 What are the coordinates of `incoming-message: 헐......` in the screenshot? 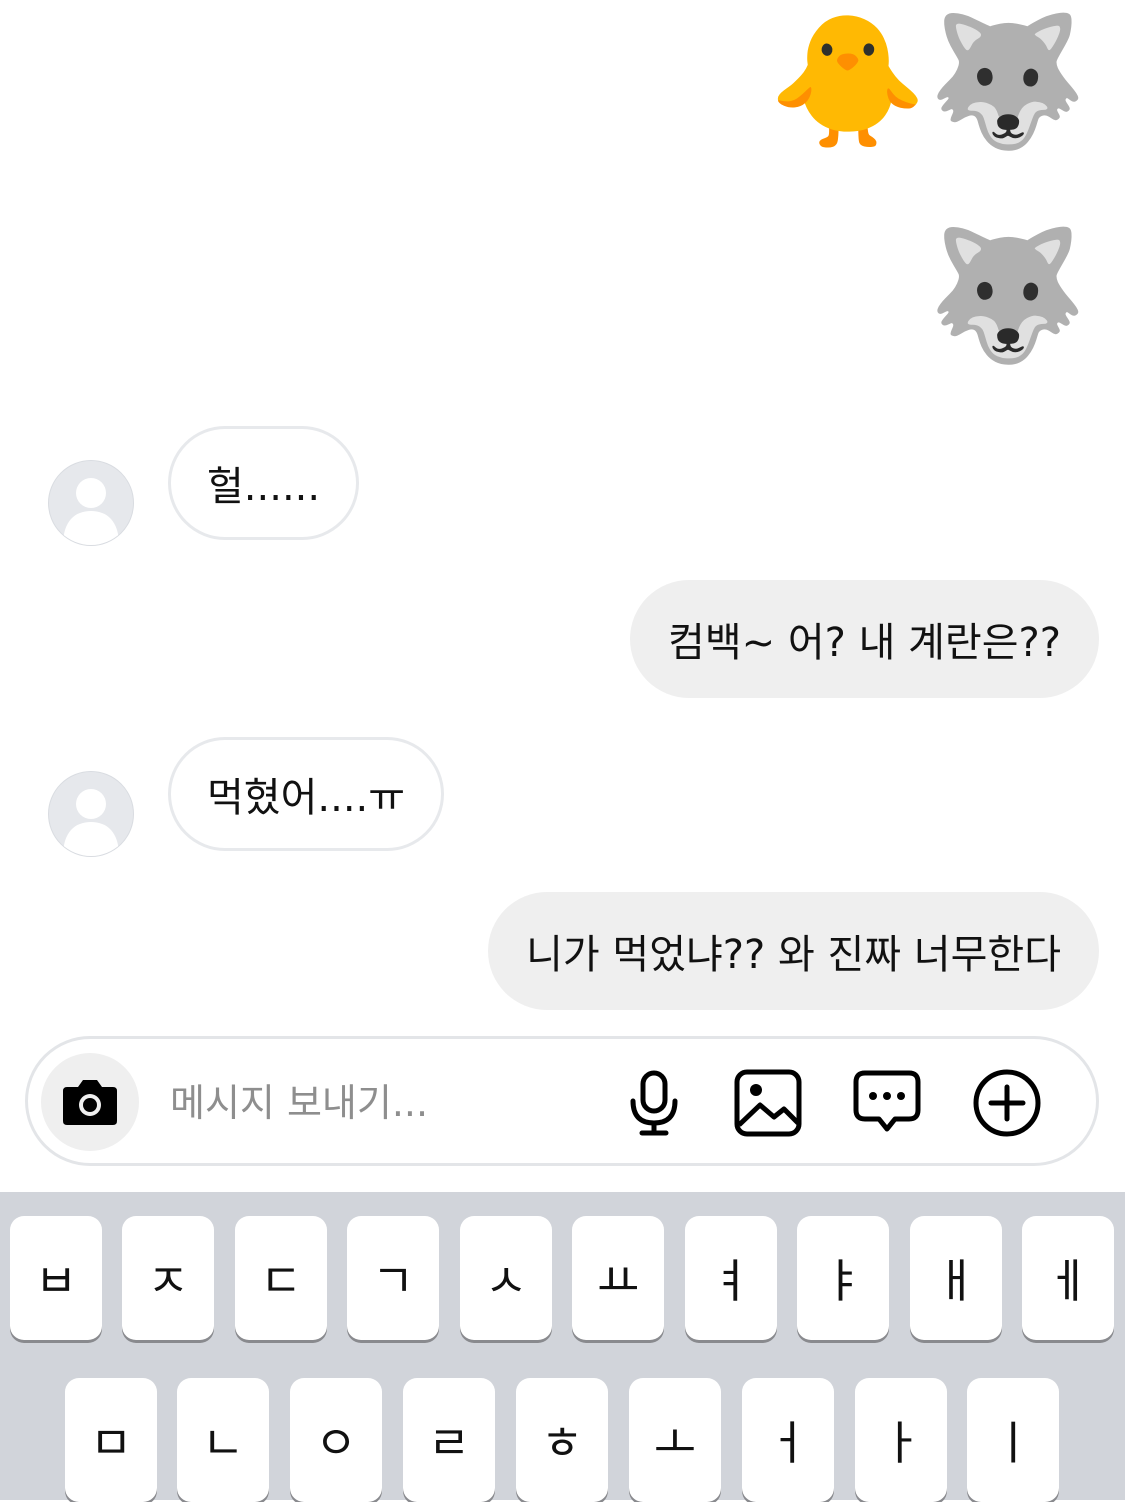 It's located at (398, 486).